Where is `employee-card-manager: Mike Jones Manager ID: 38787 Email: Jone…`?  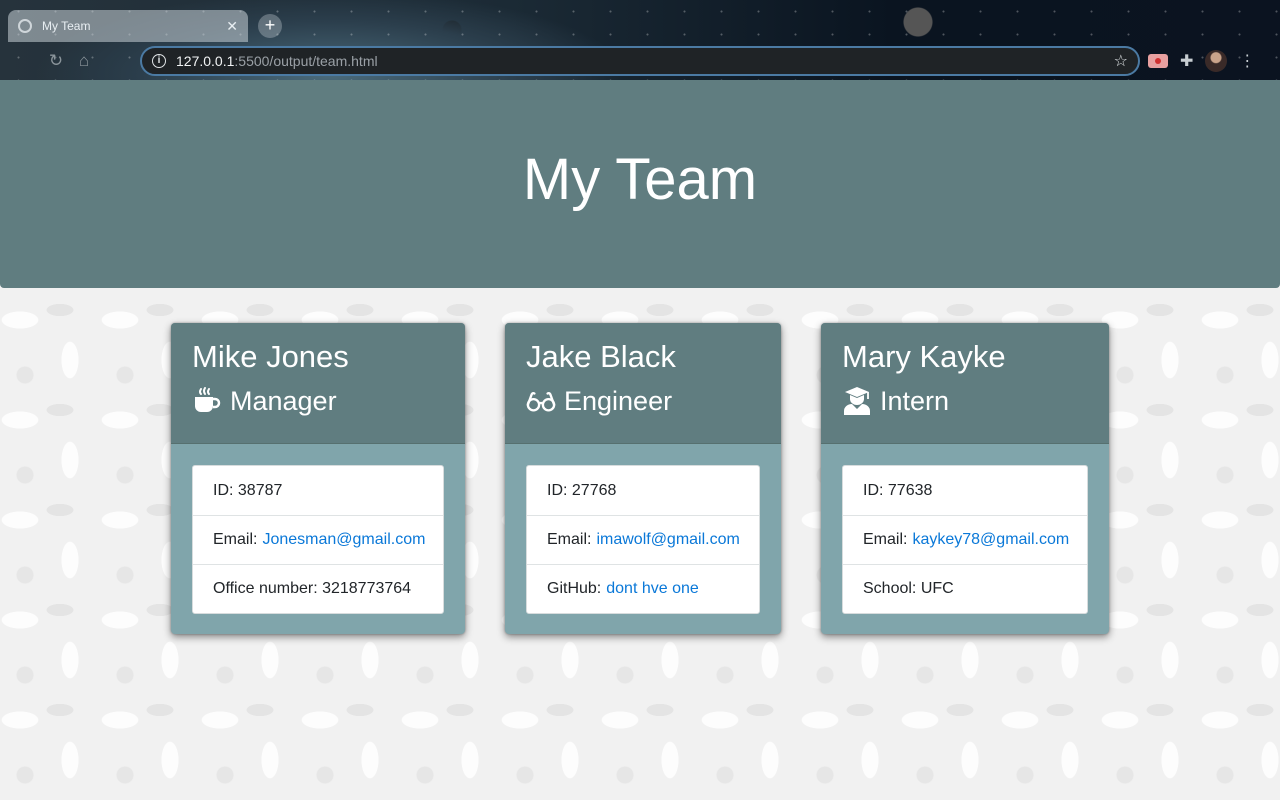
employee-card-manager: Mike Jones Manager ID: 38787 Email: Jone… is located at coordinates (318, 478).